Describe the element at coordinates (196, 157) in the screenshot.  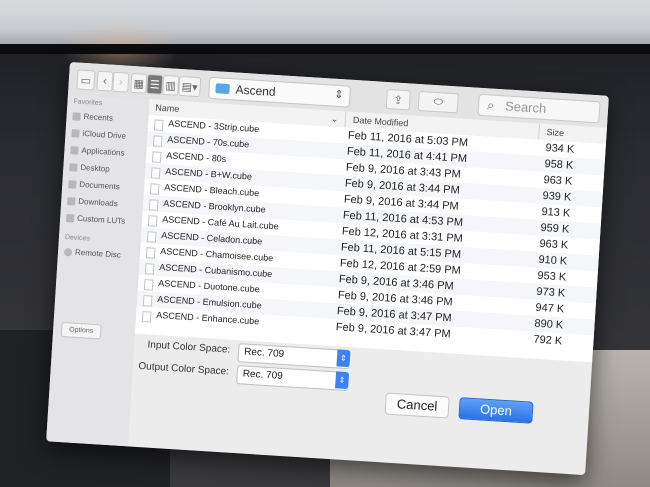
I see `file-name: ASCEND - 80s` at that location.